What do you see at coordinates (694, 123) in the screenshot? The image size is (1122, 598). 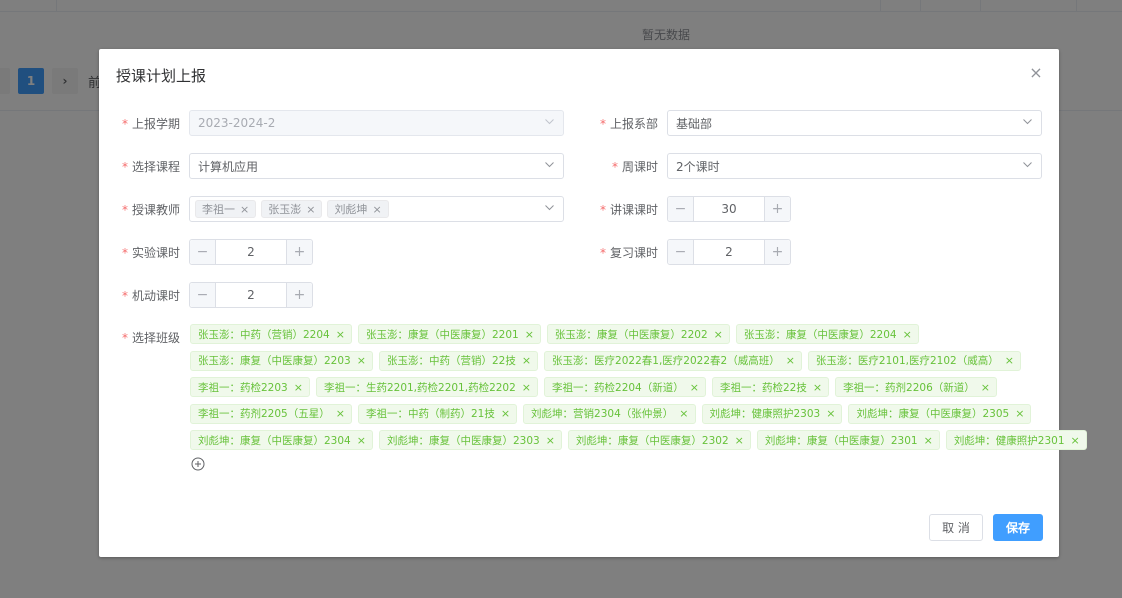 I see `department-value: 基础部` at bounding box center [694, 123].